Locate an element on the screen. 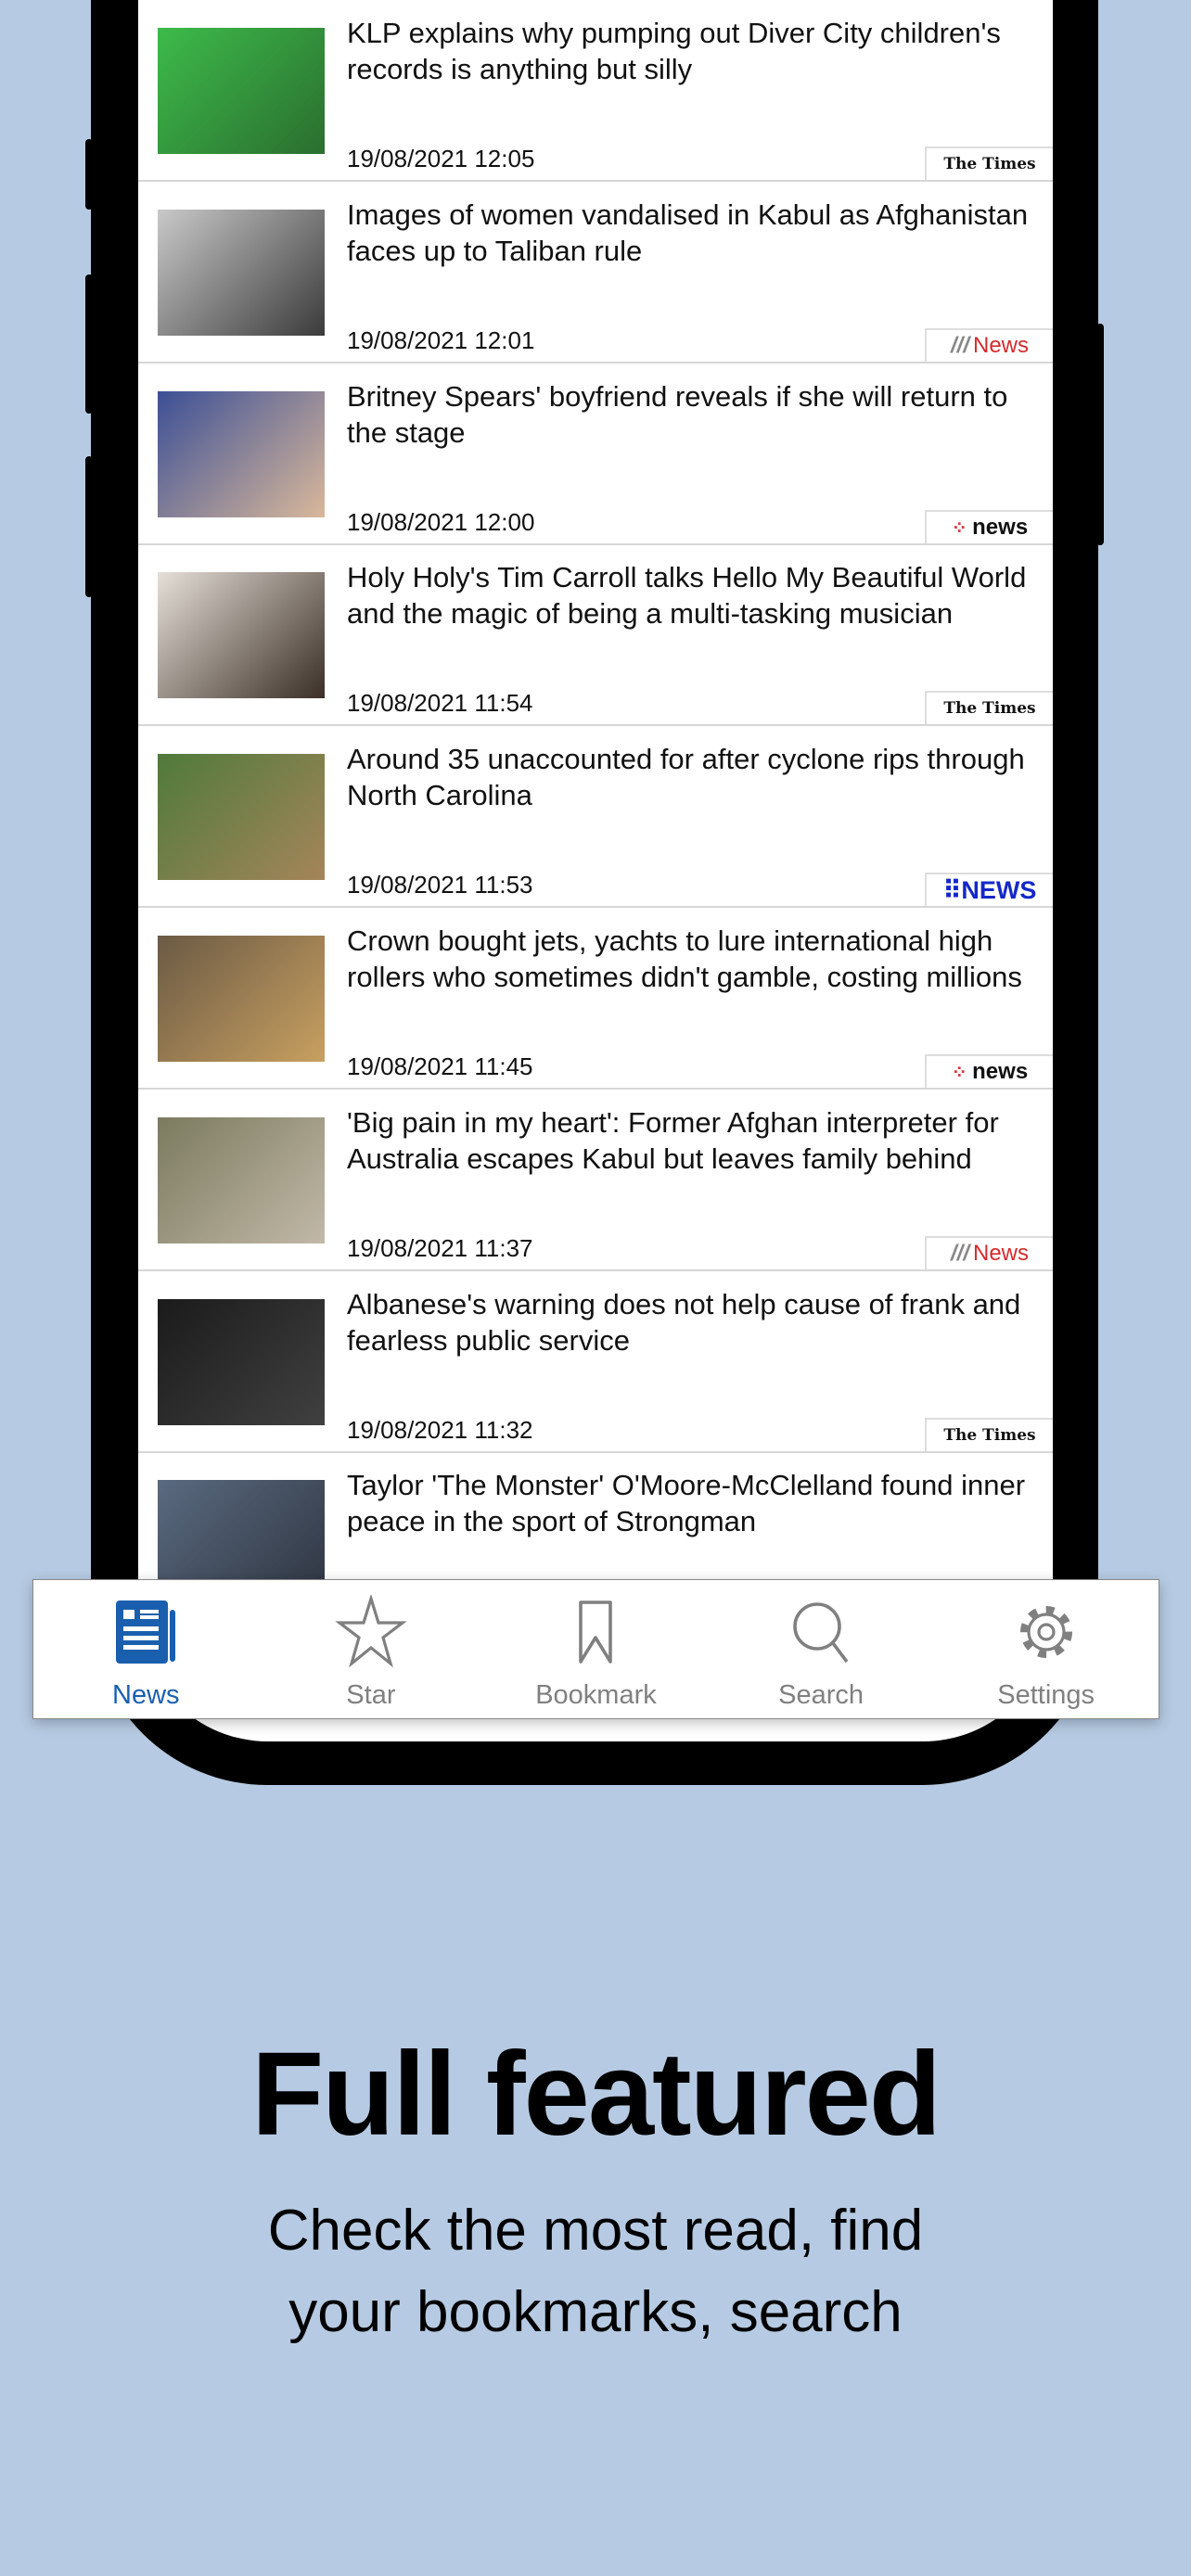  article-date: 19/08/2021 11:45 is located at coordinates (440, 1066).